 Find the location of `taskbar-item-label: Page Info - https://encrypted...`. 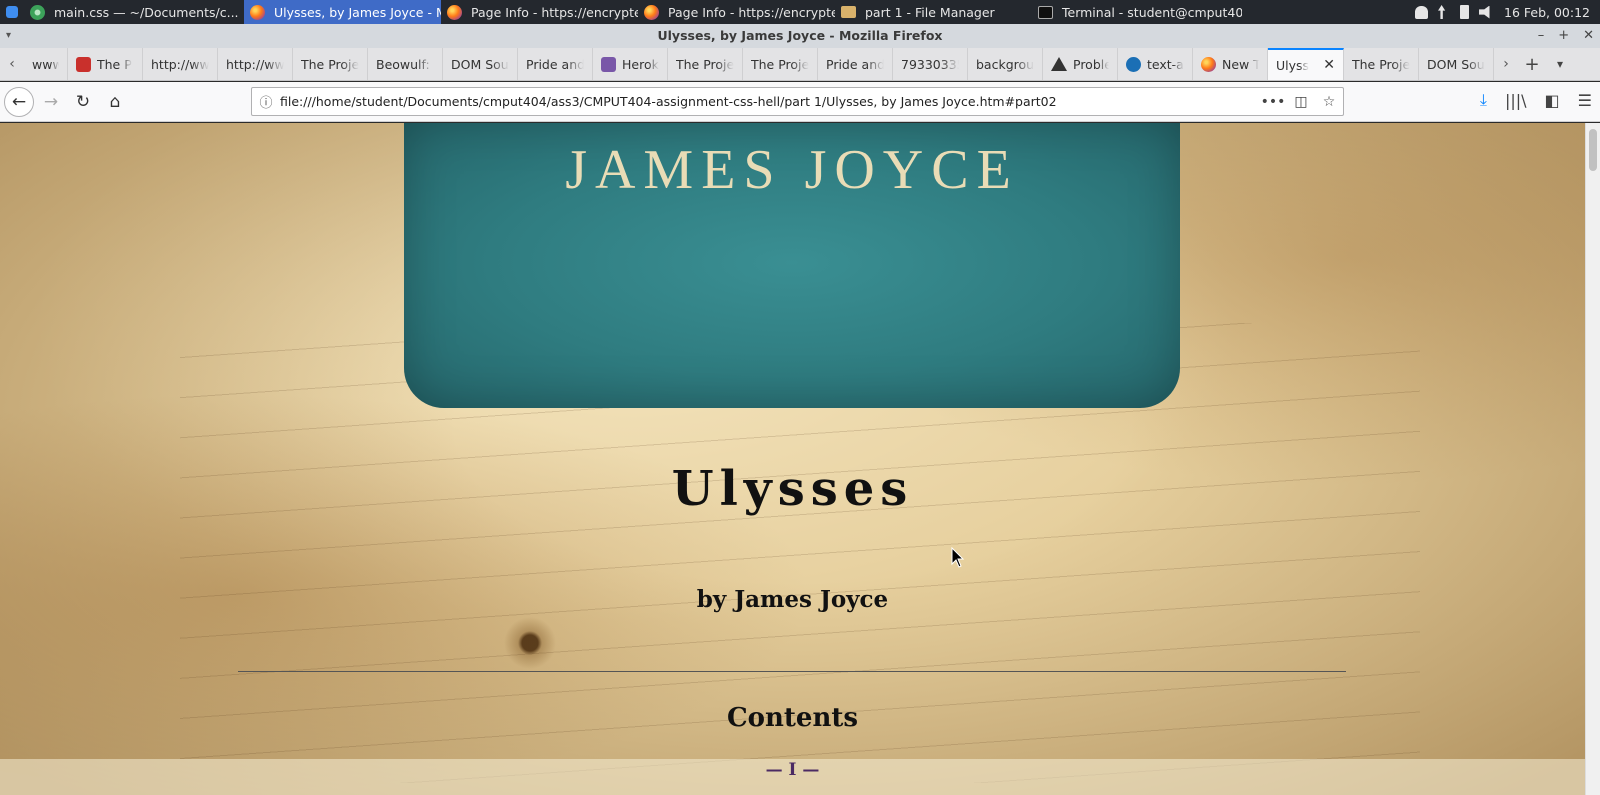

taskbar-item-label: Page Info - https://encrypted... is located at coordinates (751, 12).